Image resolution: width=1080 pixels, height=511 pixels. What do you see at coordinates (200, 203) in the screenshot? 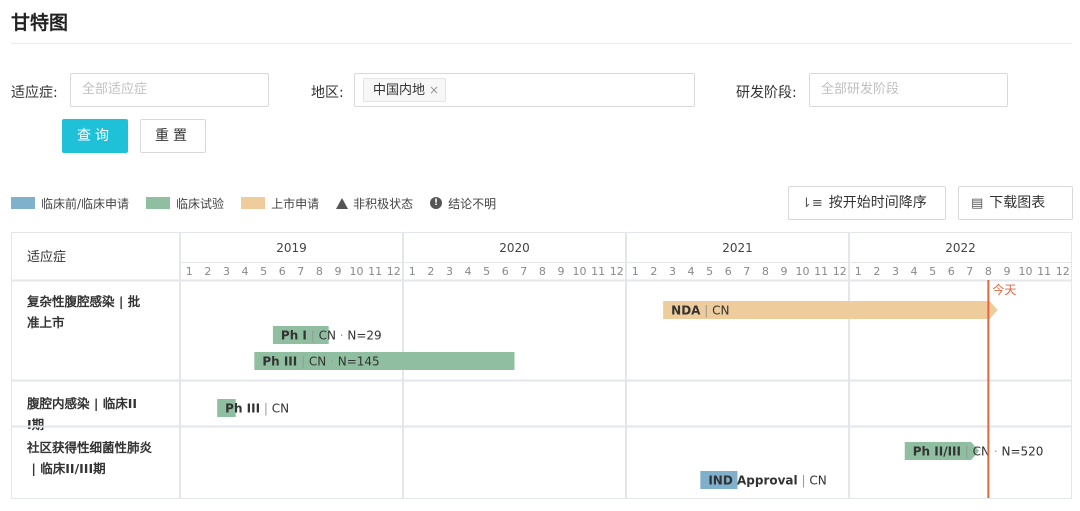
I see `legend-label: 临床试验` at bounding box center [200, 203].